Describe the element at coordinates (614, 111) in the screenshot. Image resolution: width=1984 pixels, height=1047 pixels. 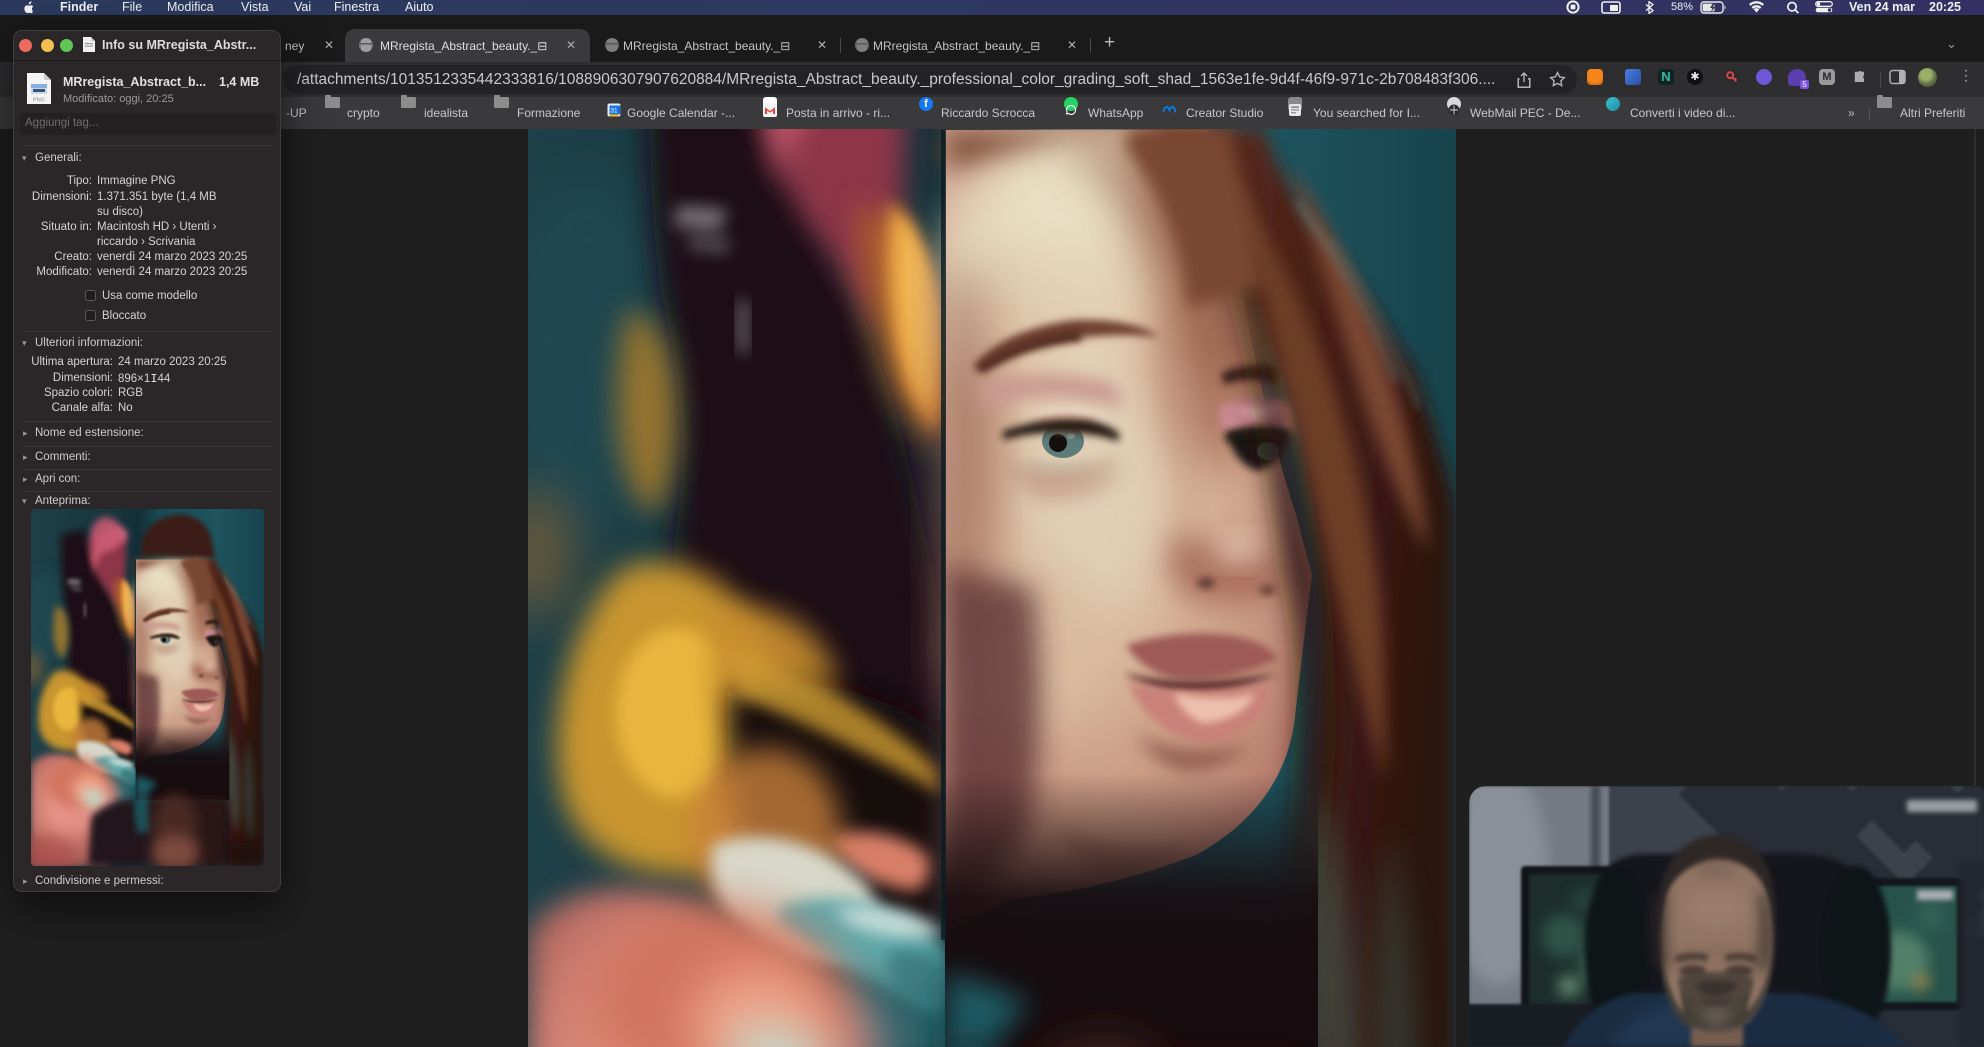
I see `svg-text: 31` at that location.